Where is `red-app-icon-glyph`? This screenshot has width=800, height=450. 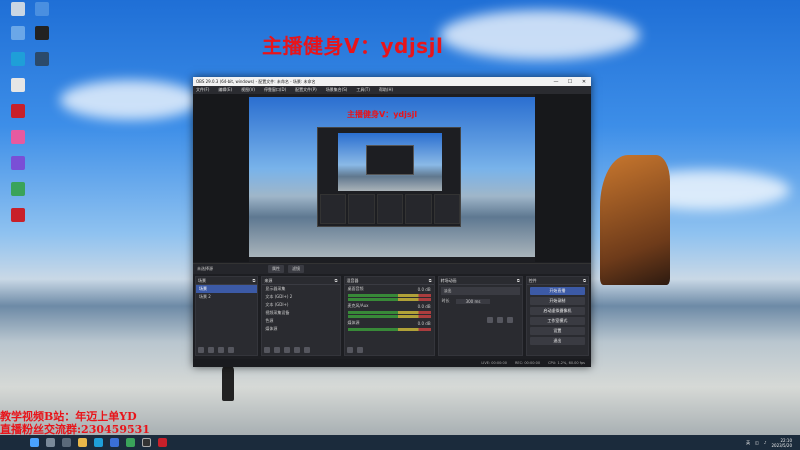
red-app-icon-glyph is located at coordinates (18, 215).